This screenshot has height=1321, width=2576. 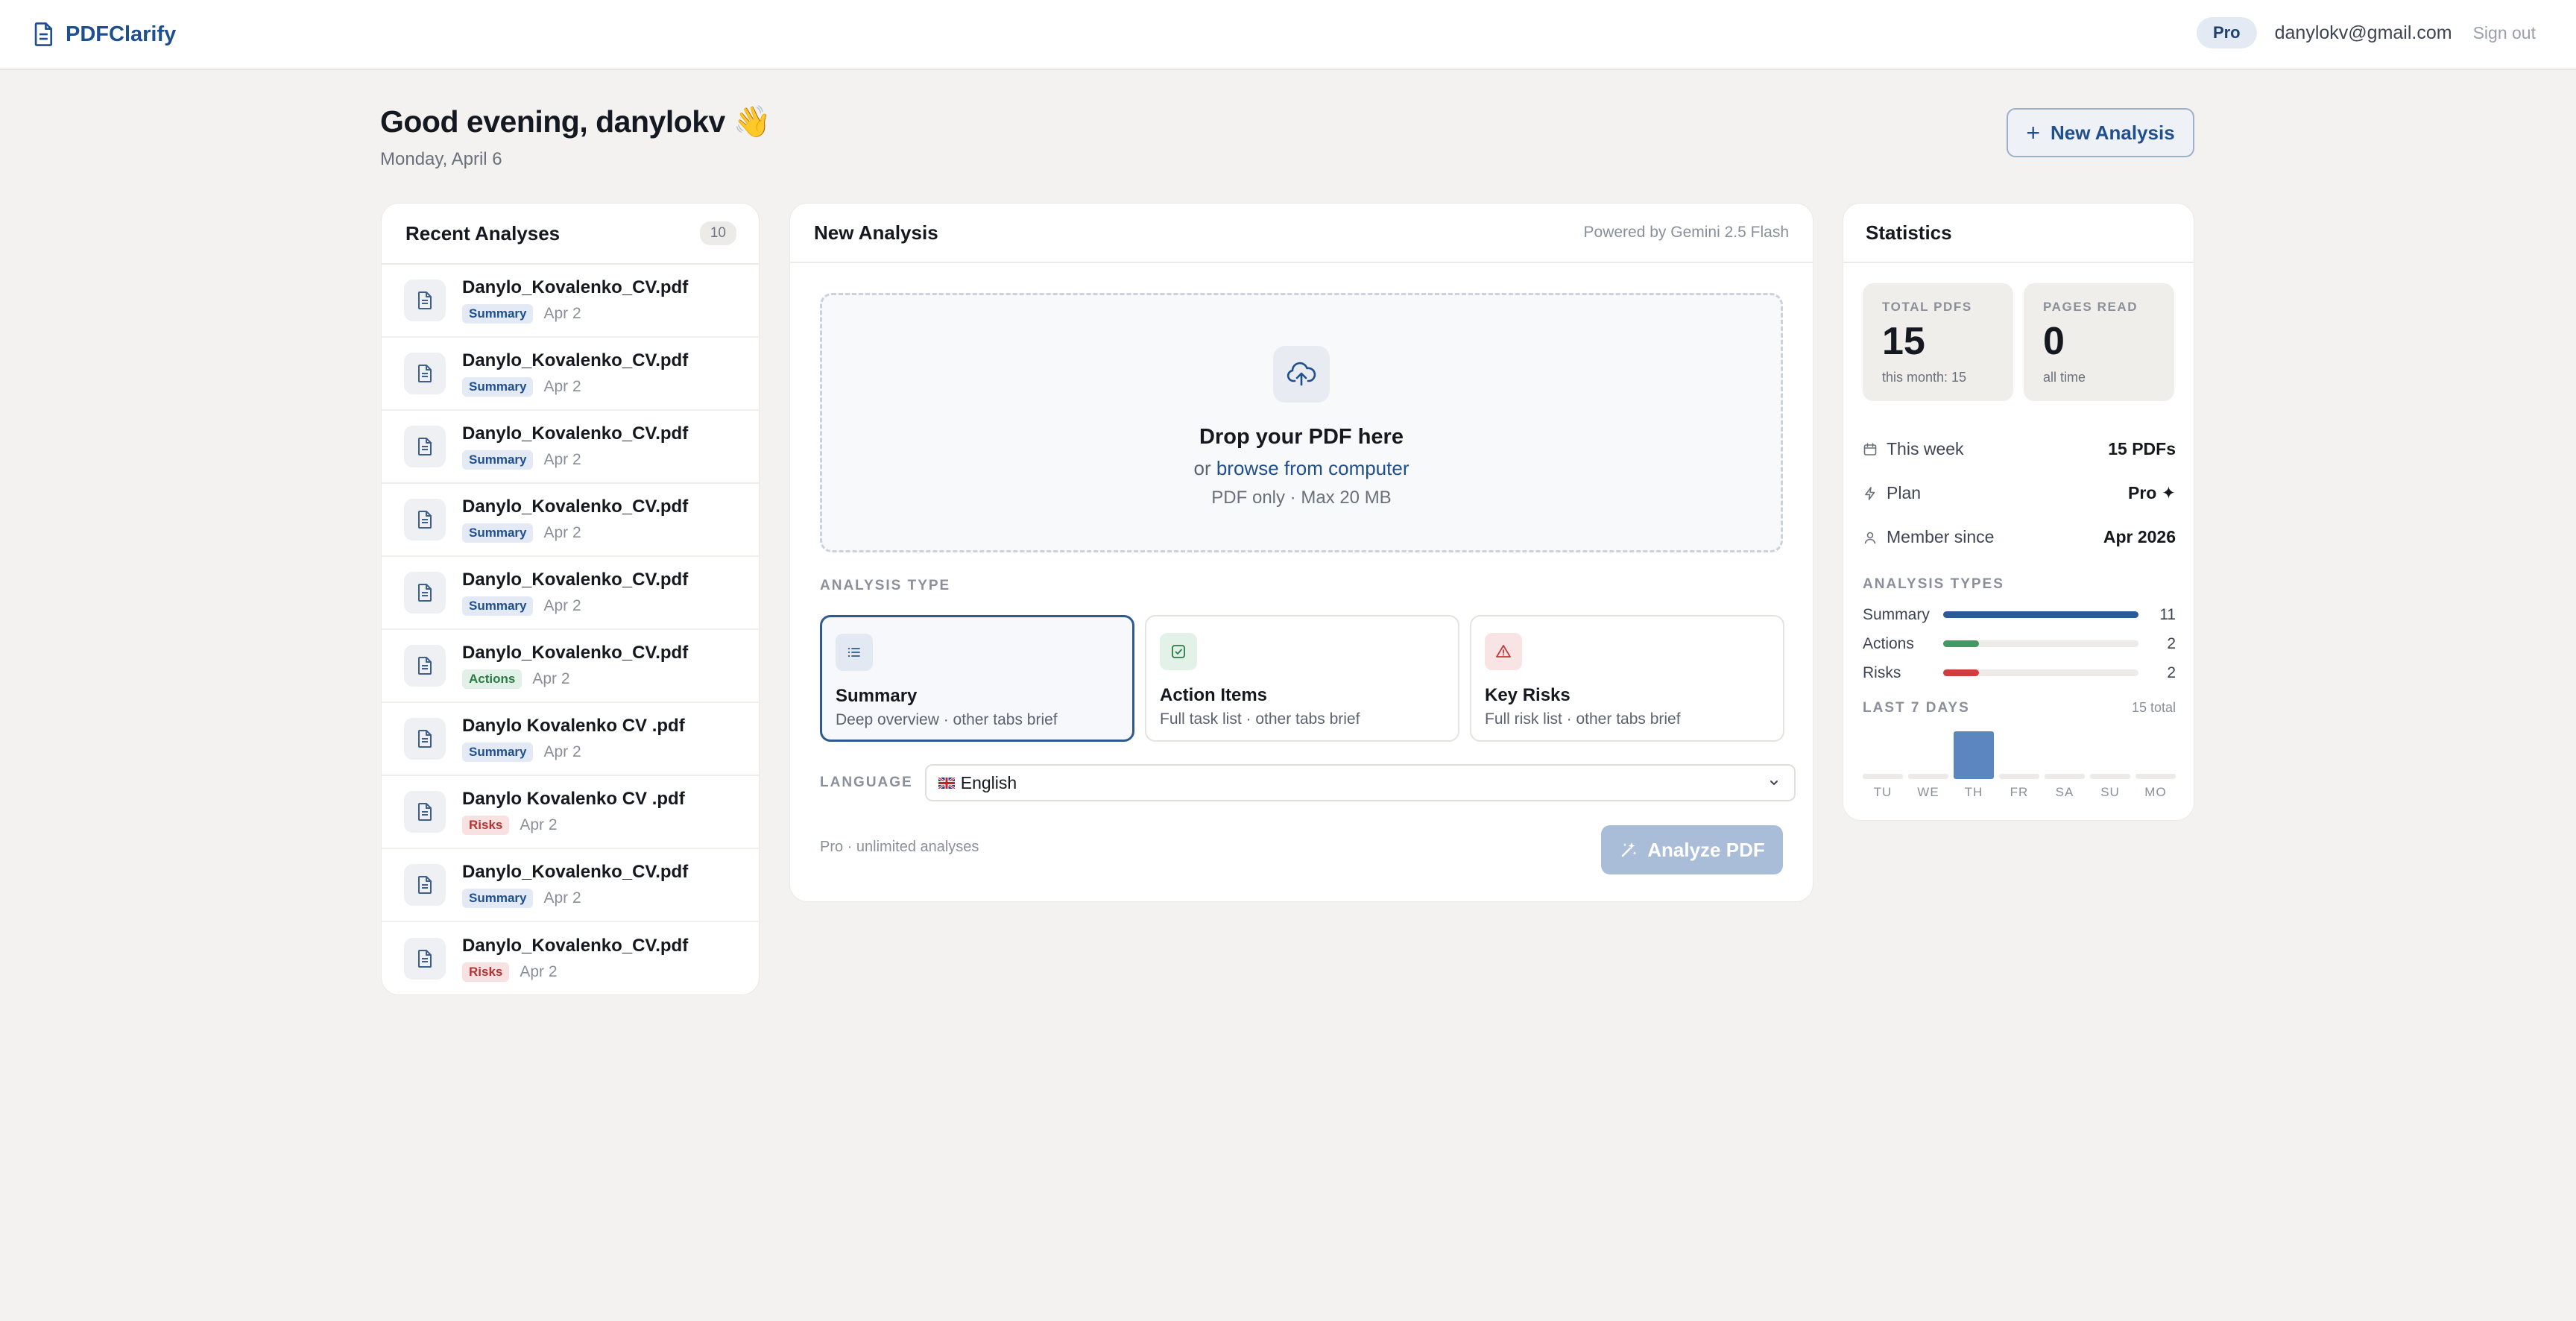 I want to click on sparkle-icon, so click(x=1630, y=849).